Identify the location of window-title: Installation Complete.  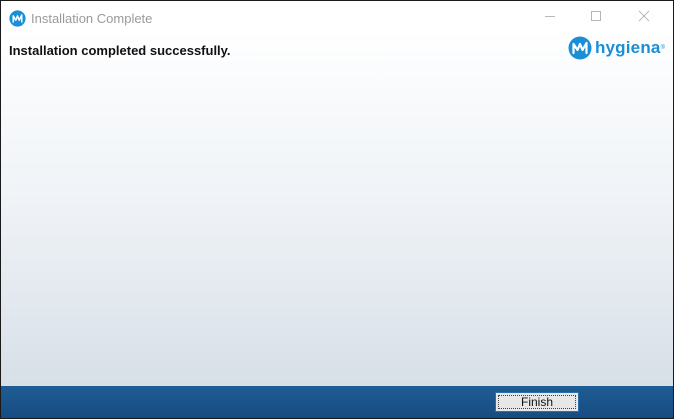
(92, 18).